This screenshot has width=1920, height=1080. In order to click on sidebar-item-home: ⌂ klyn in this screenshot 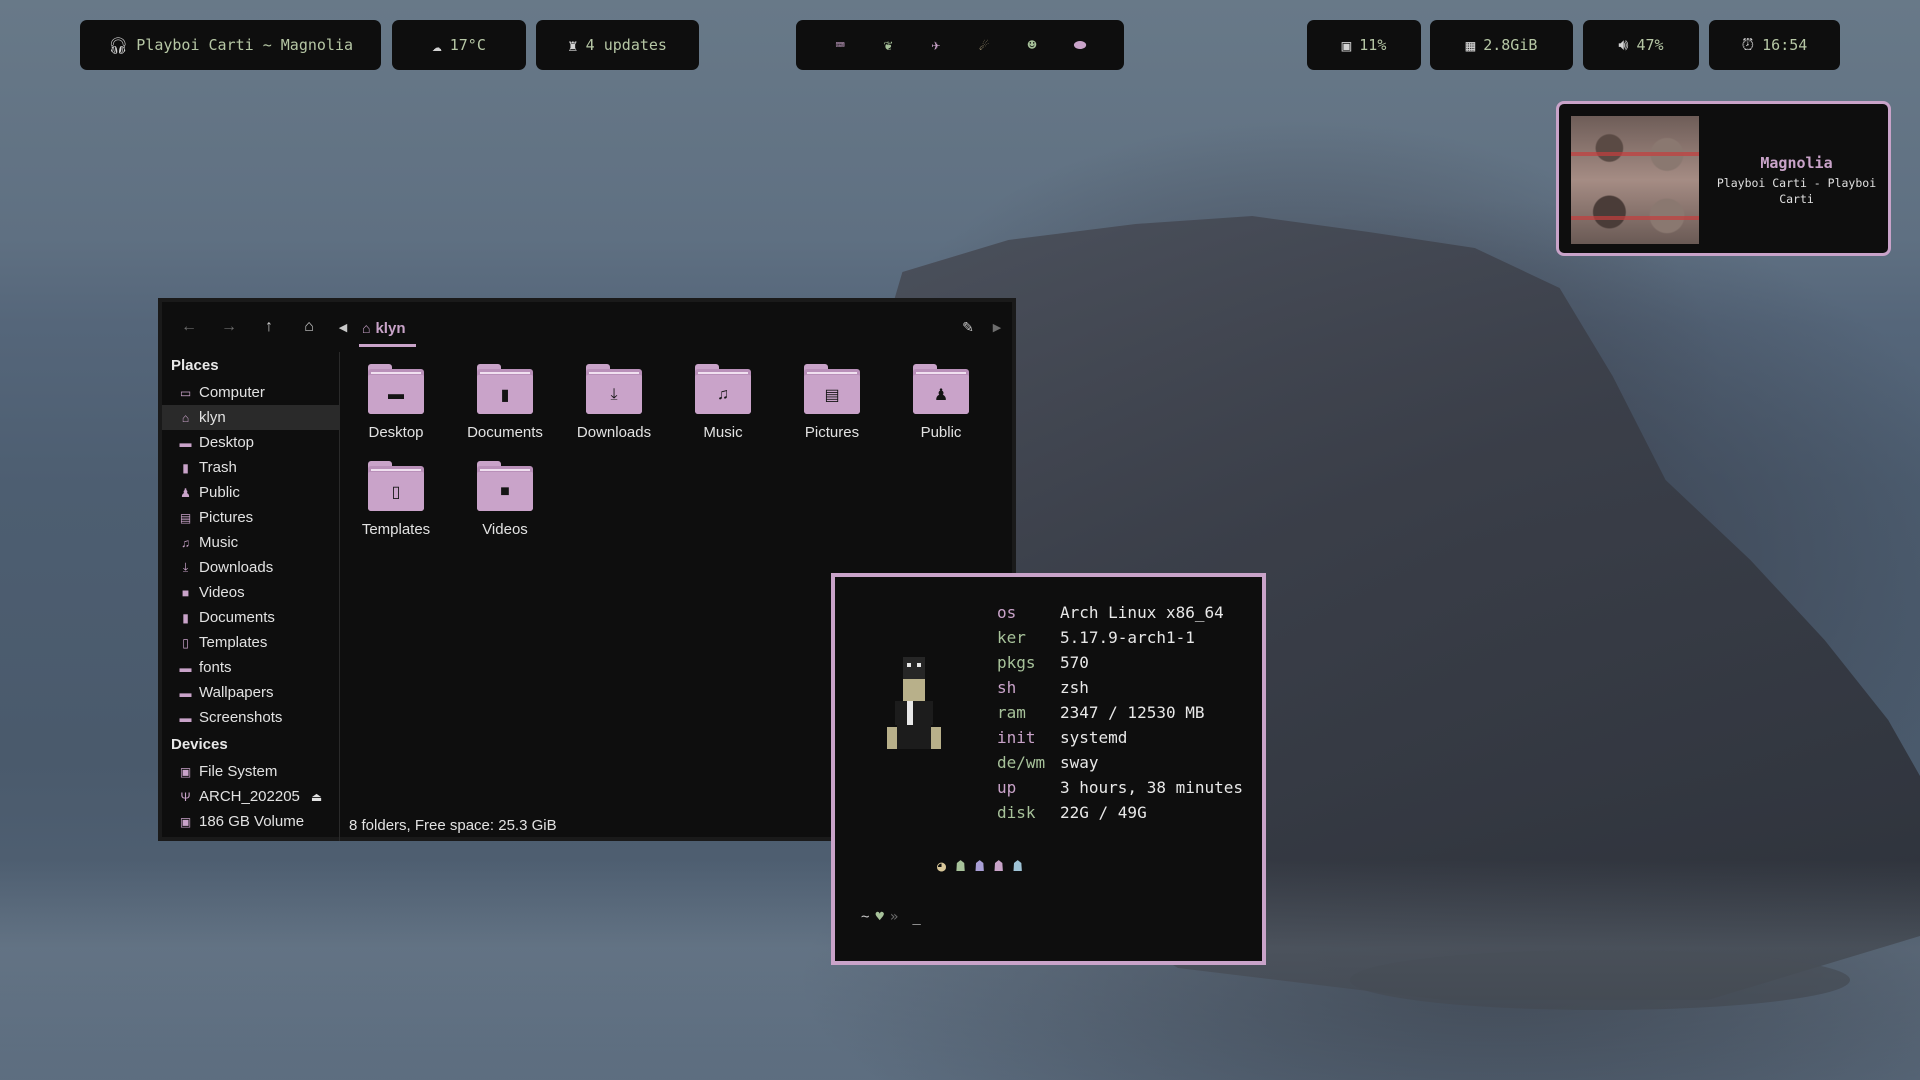, I will do `click(251, 417)`.